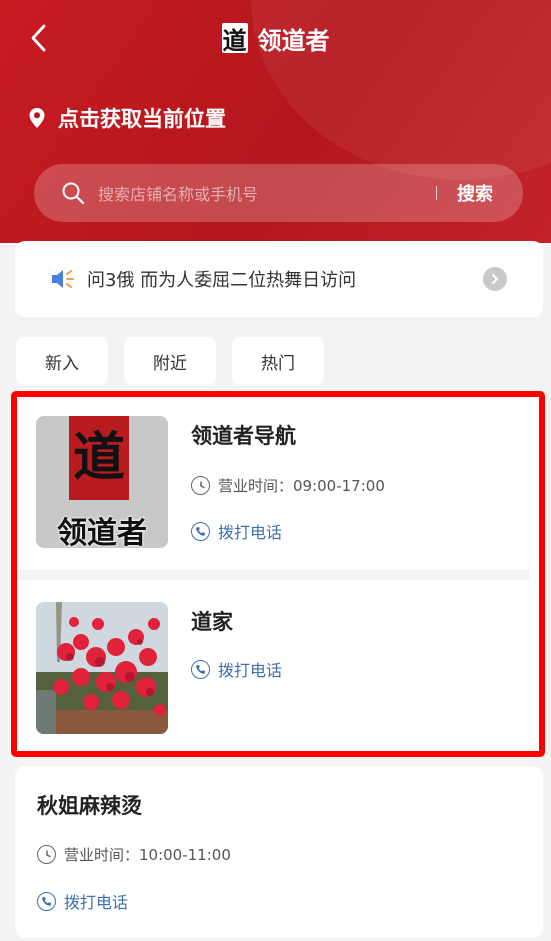  I want to click on store-name: 秋姐麻辣烫, so click(89, 806).